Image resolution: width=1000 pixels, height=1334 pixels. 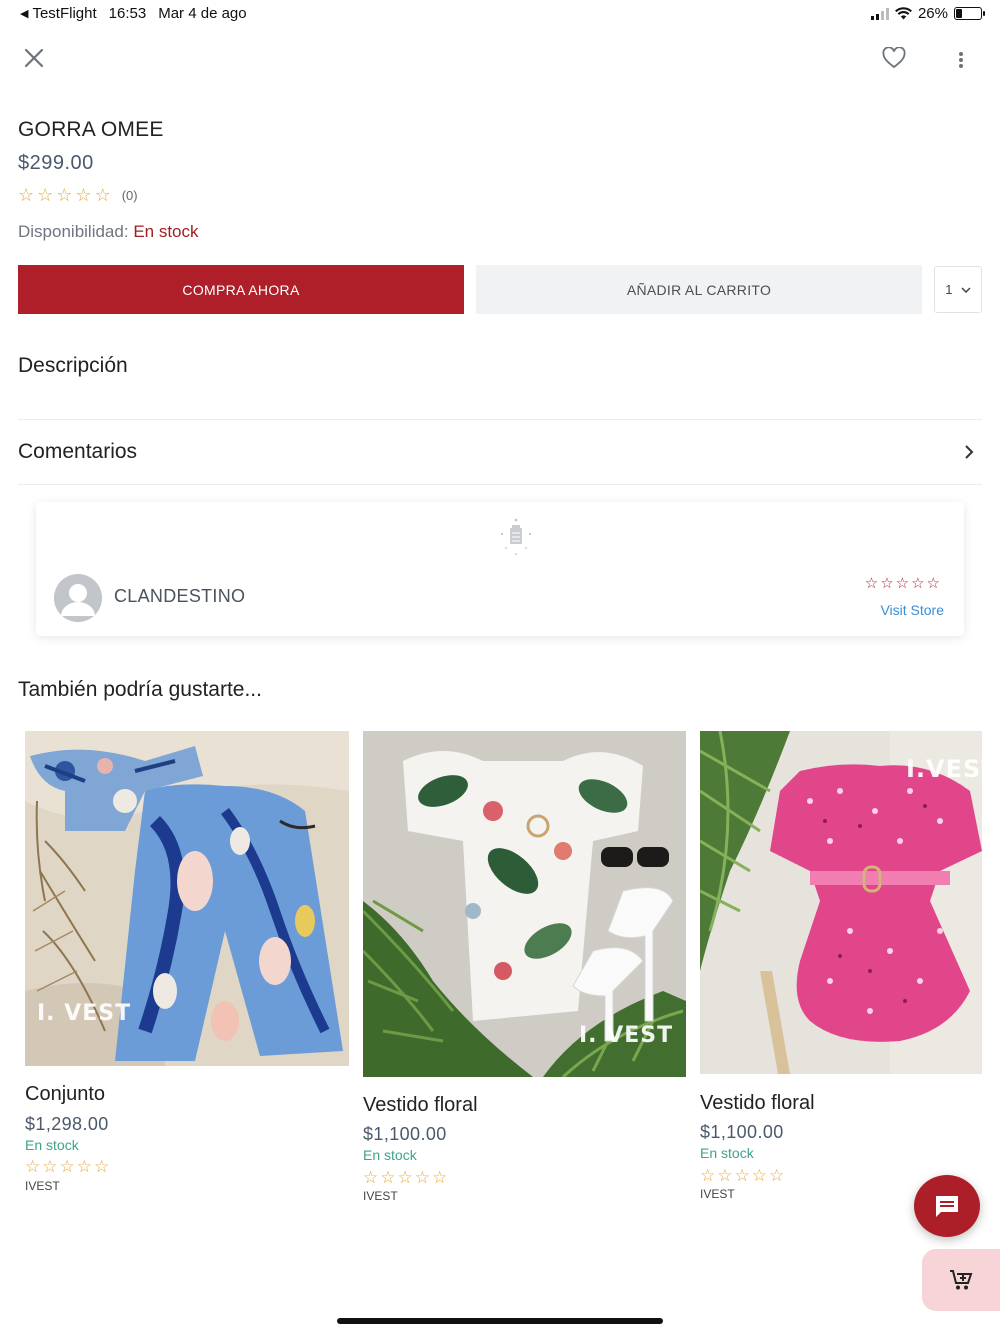 What do you see at coordinates (179, 596) in the screenshot?
I see `store-name: CLANDESTINO` at bounding box center [179, 596].